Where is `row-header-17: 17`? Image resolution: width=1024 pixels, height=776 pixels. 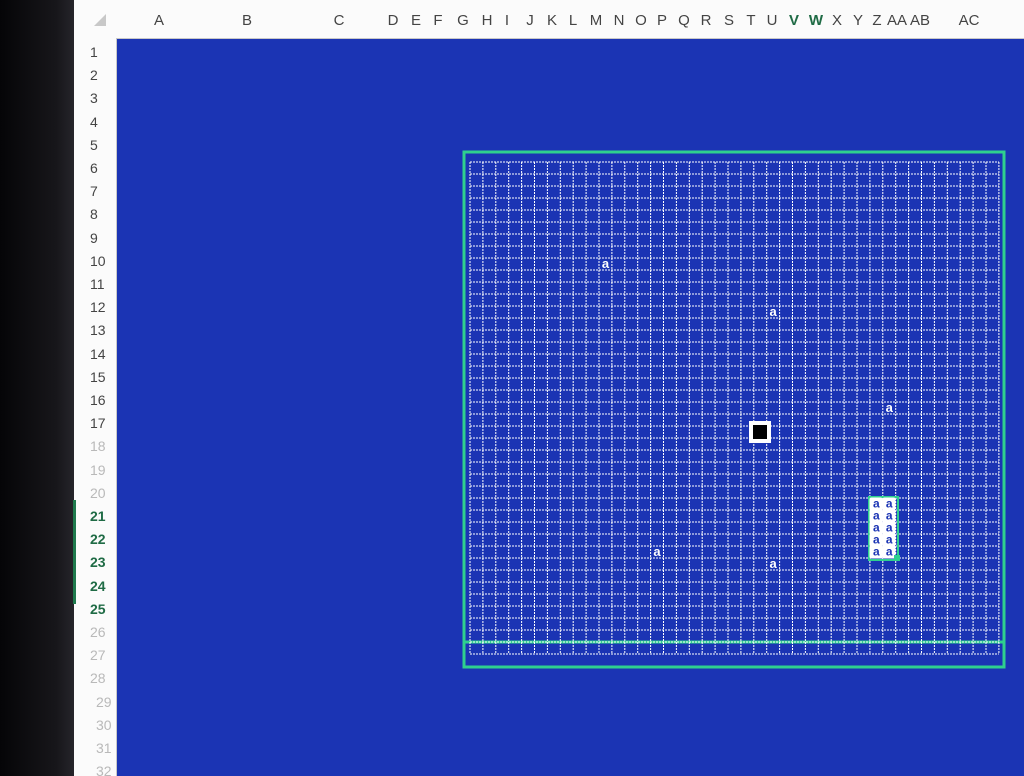 row-header-17: 17 is located at coordinates (98, 423).